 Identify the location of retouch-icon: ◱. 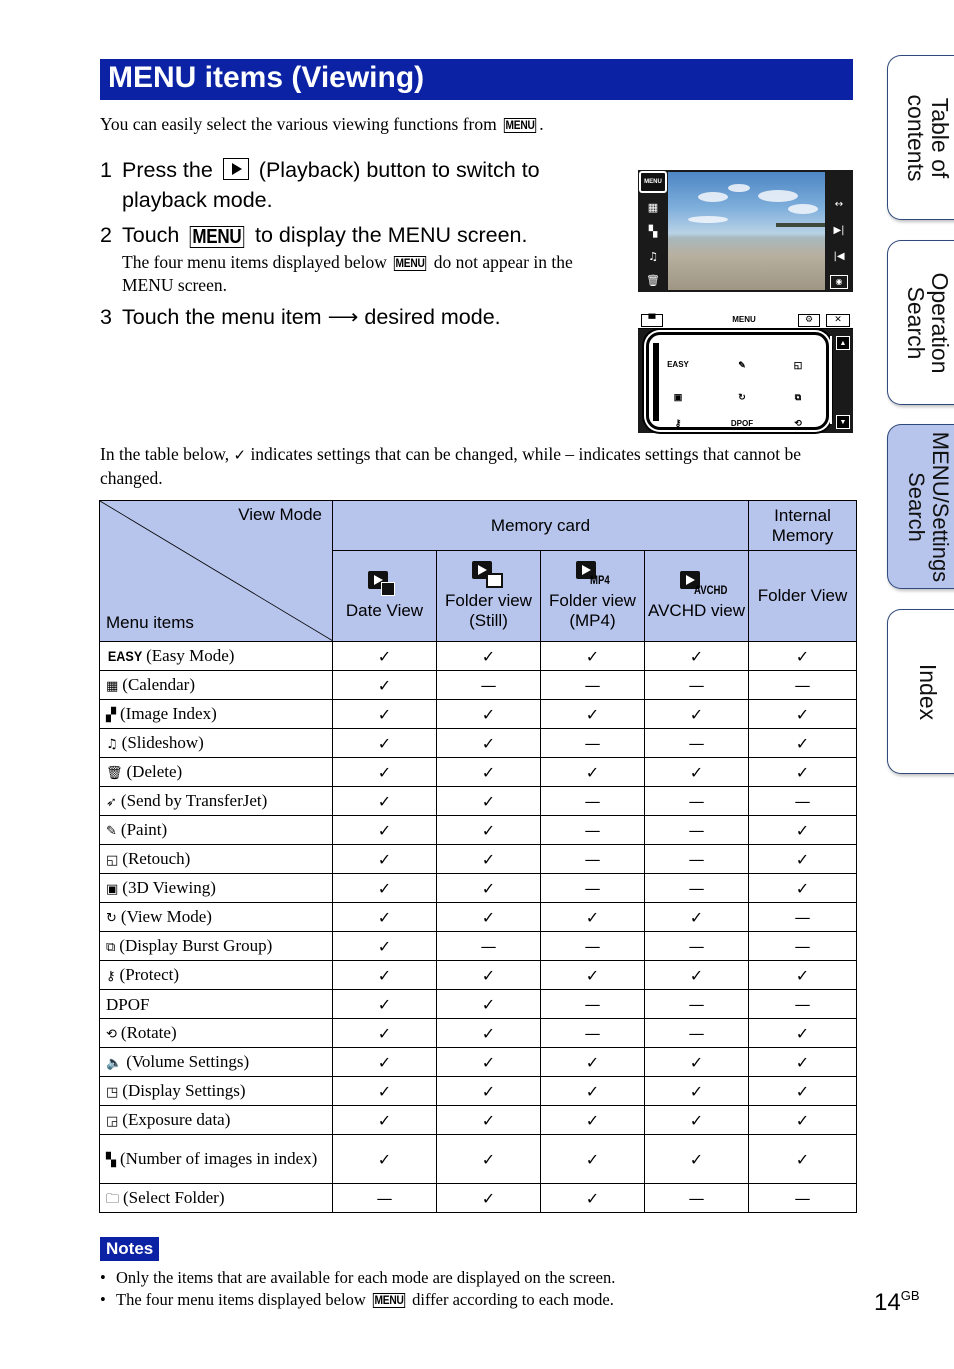
(798, 365).